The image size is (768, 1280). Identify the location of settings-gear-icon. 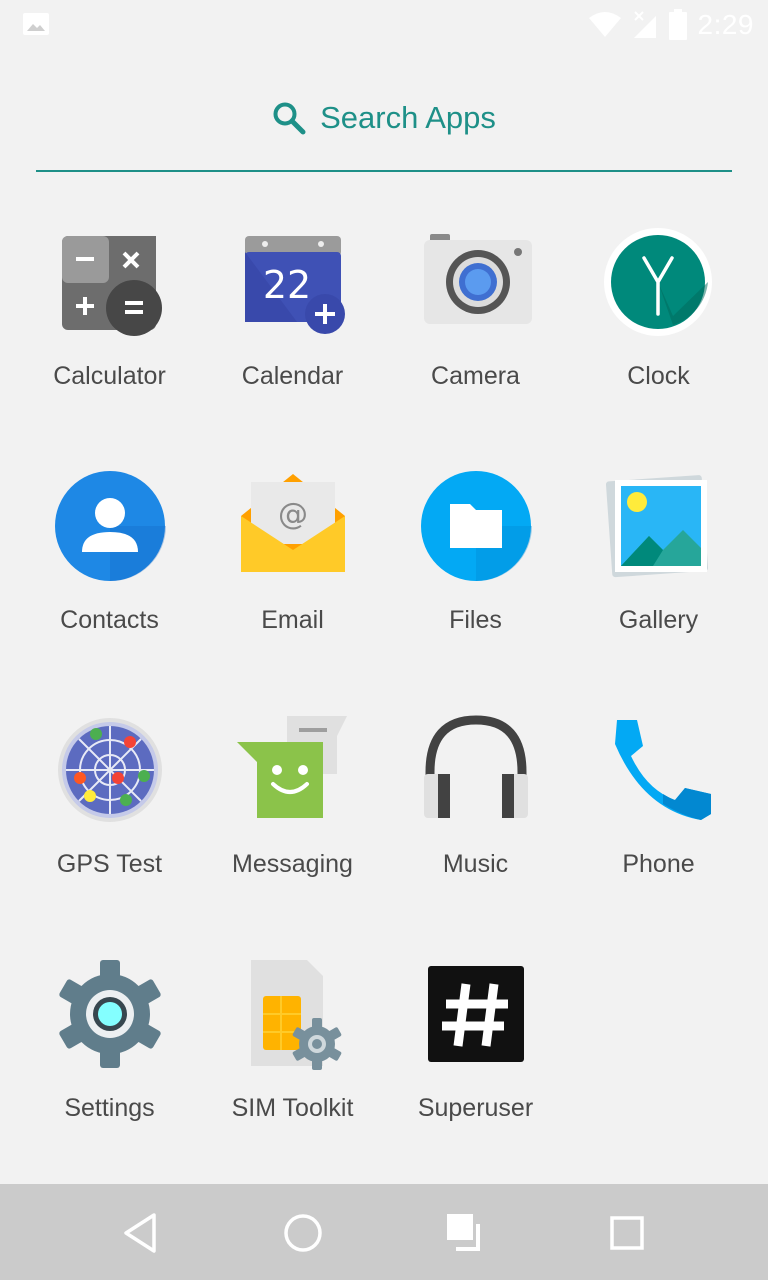
(110, 1014).